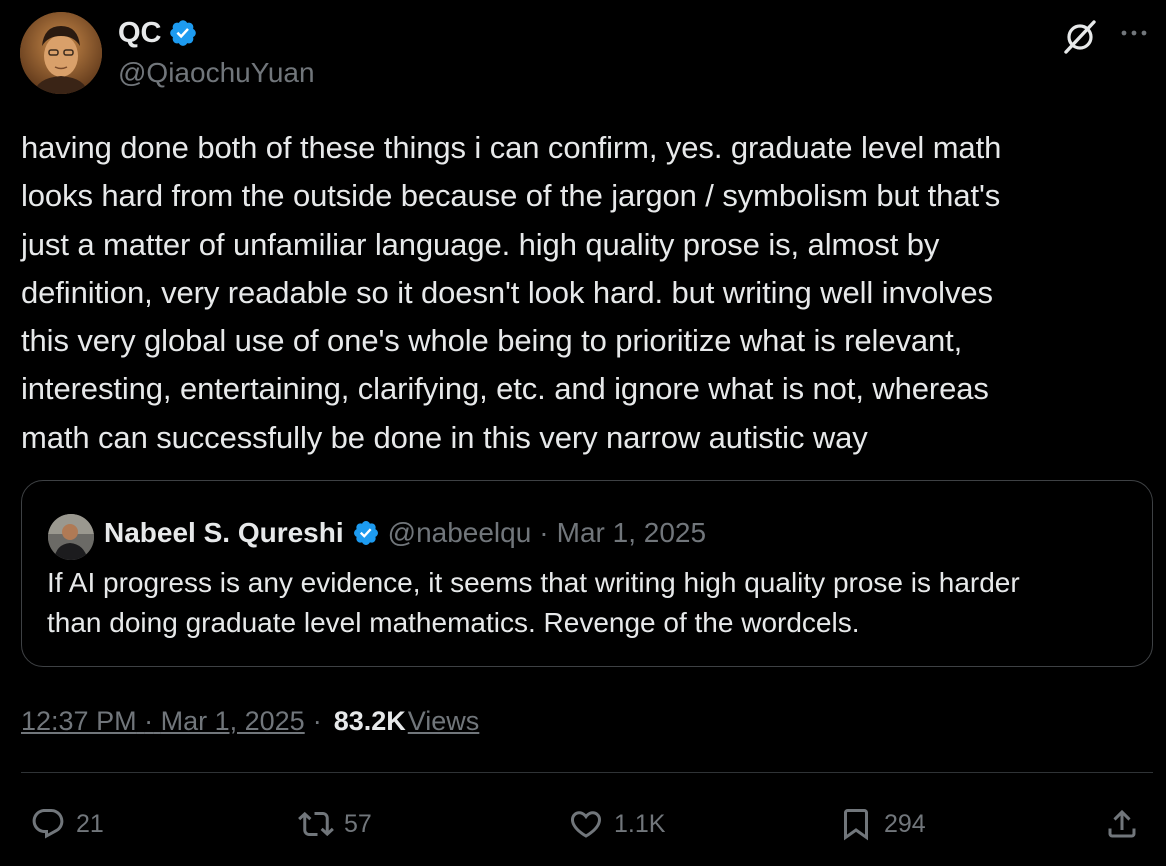  What do you see at coordinates (79, 721) in the screenshot?
I see `tweet-time: 12:37 PM` at bounding box center [79, 721].